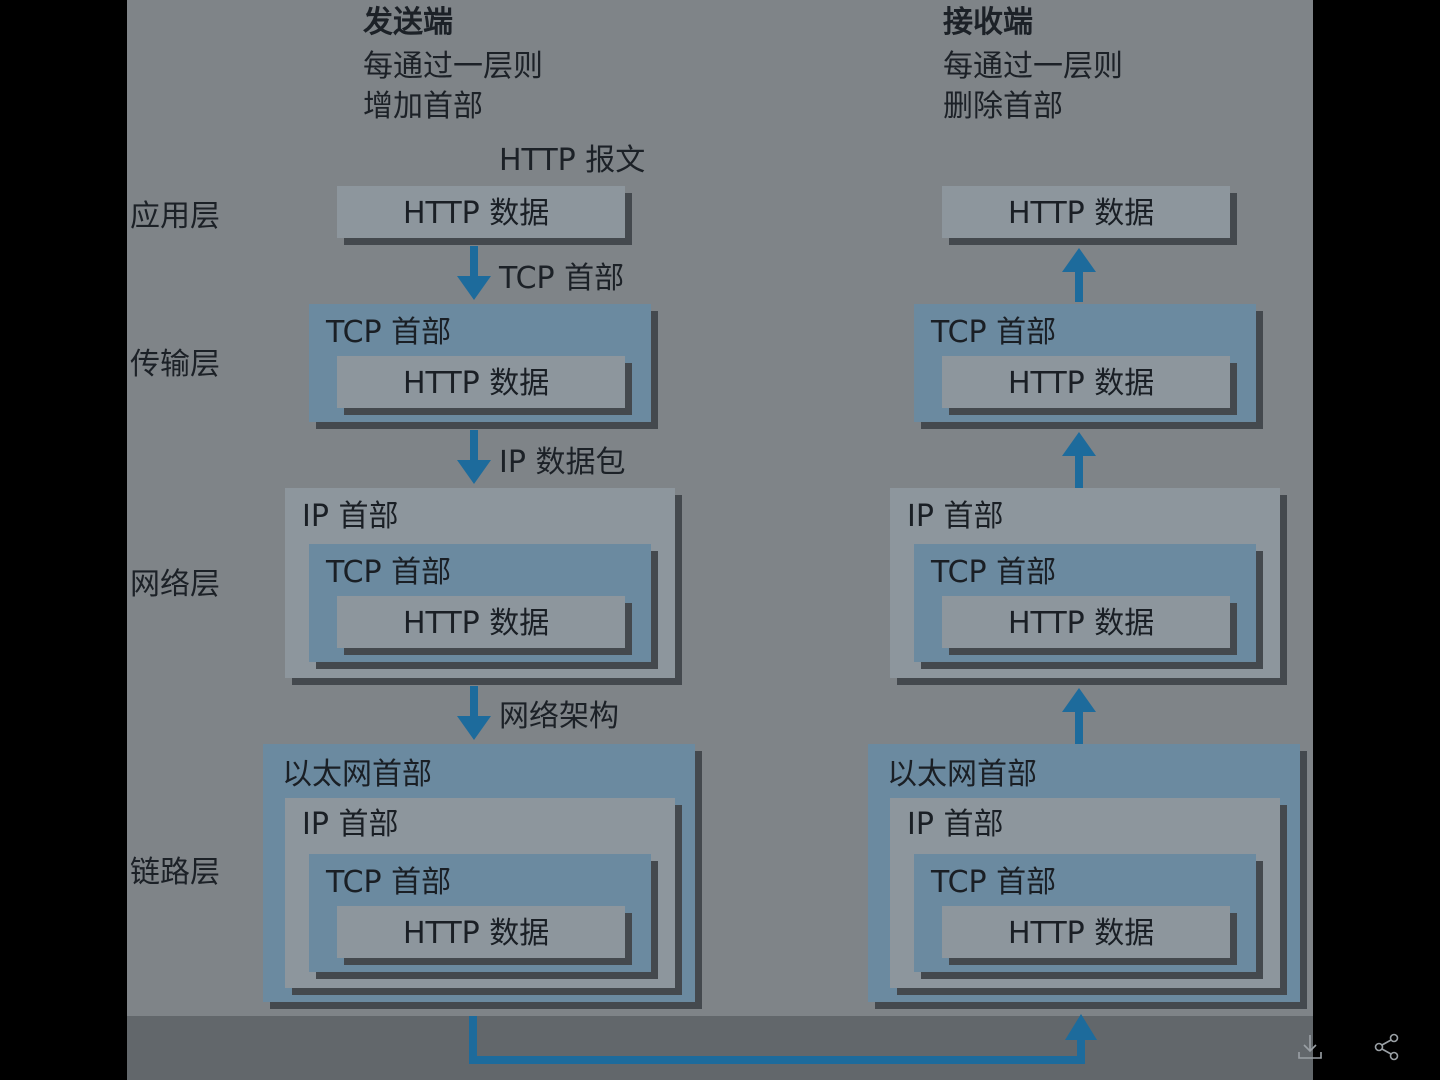 The image size is (1440, 1080). What do you see at coordinates (783, 1039) in the screenshot?
I see `physical-link-connector` at bounding box center [783, 1039].